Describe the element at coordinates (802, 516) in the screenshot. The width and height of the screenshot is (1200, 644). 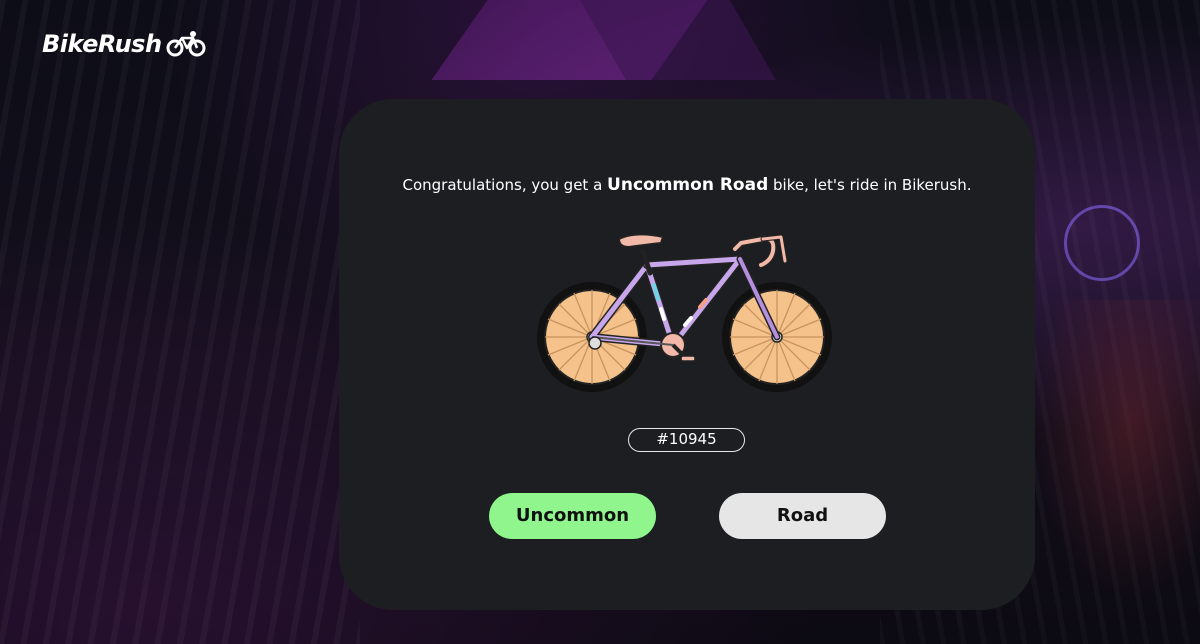
I see `bike-type-button: Road` at that location.